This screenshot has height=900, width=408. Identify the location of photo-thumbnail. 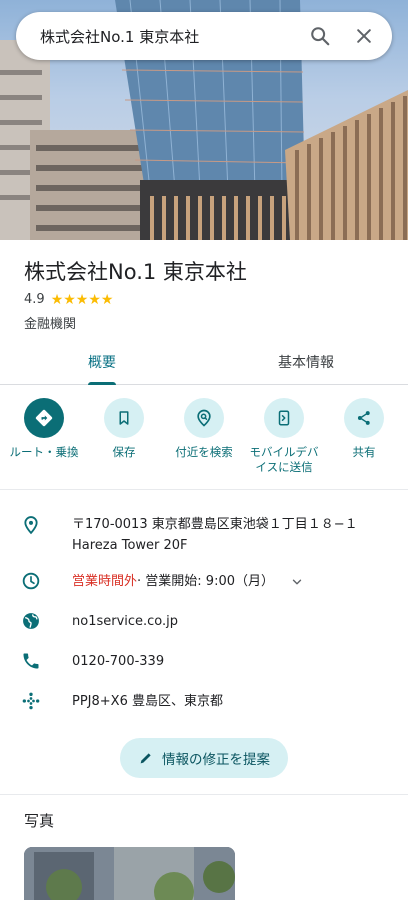
(129, 873).